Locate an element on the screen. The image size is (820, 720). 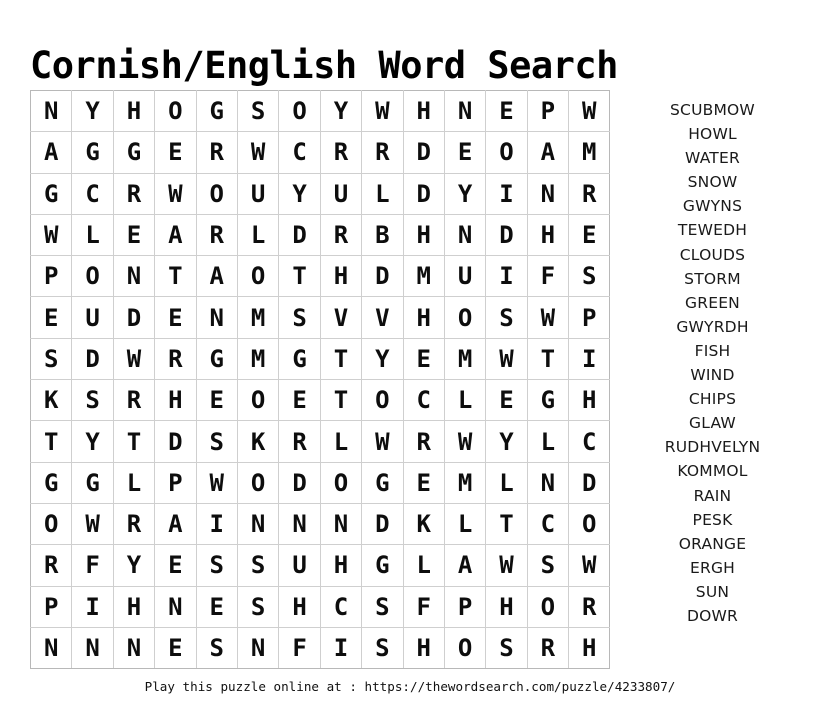
word-list-item: TEWEDH is located at coordinates (712, 230).